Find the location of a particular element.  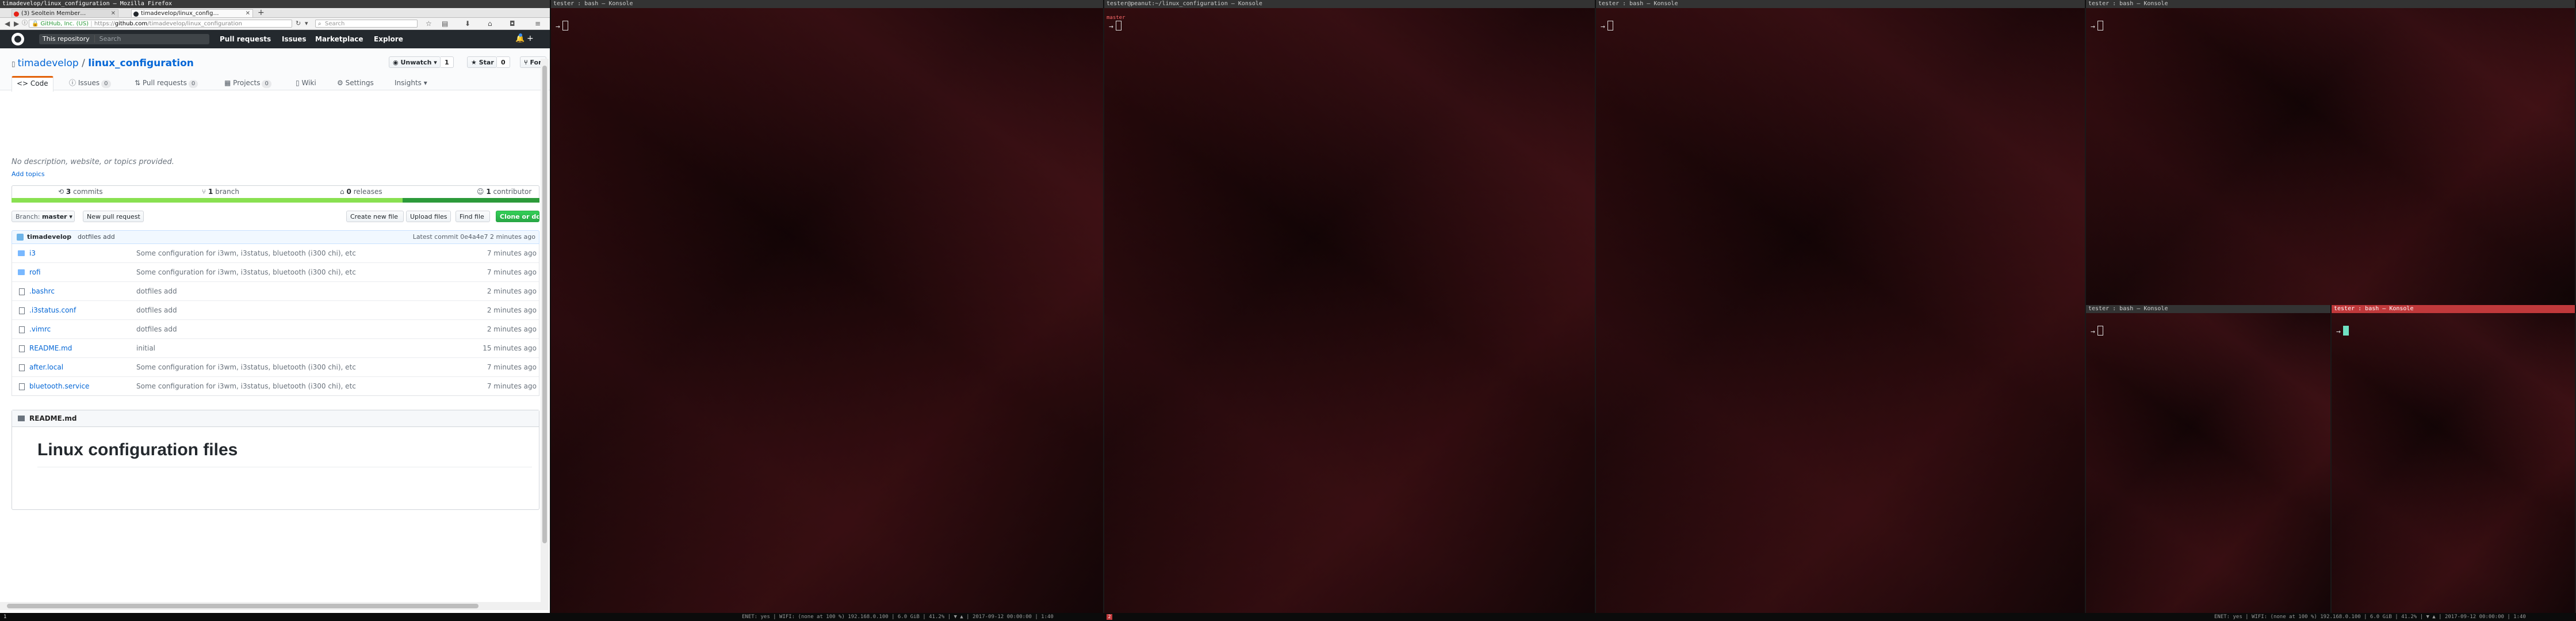

readme-heading: Linux configuration files is located at coordinates (137, 449).